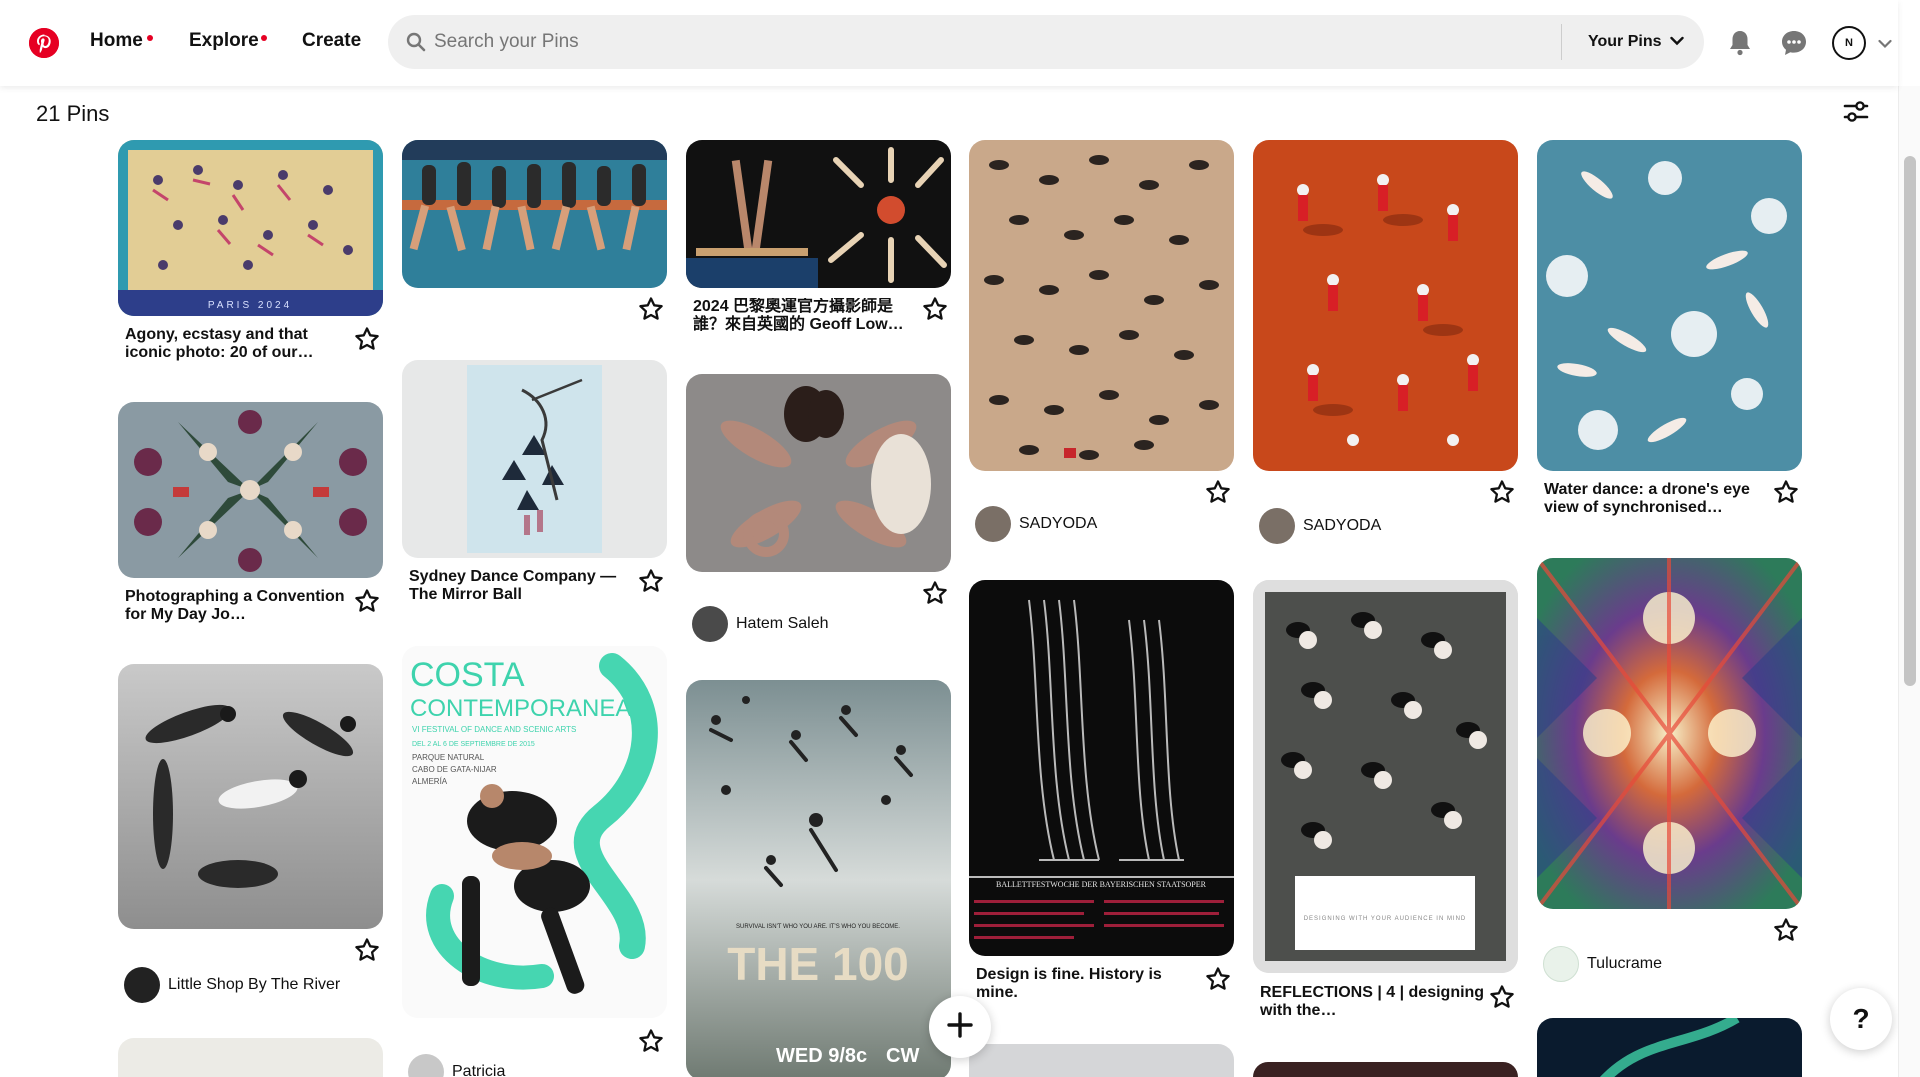  I want to click on pin-creator: Tulucrame, so click(1602, 964).